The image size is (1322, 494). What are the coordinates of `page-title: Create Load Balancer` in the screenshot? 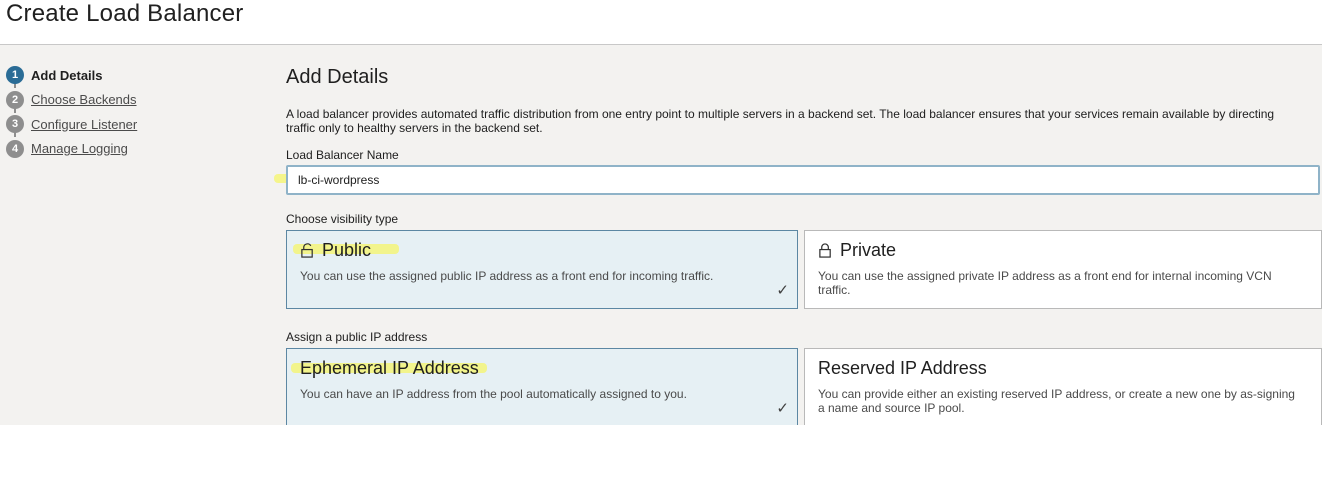 It's located at (125, 13).